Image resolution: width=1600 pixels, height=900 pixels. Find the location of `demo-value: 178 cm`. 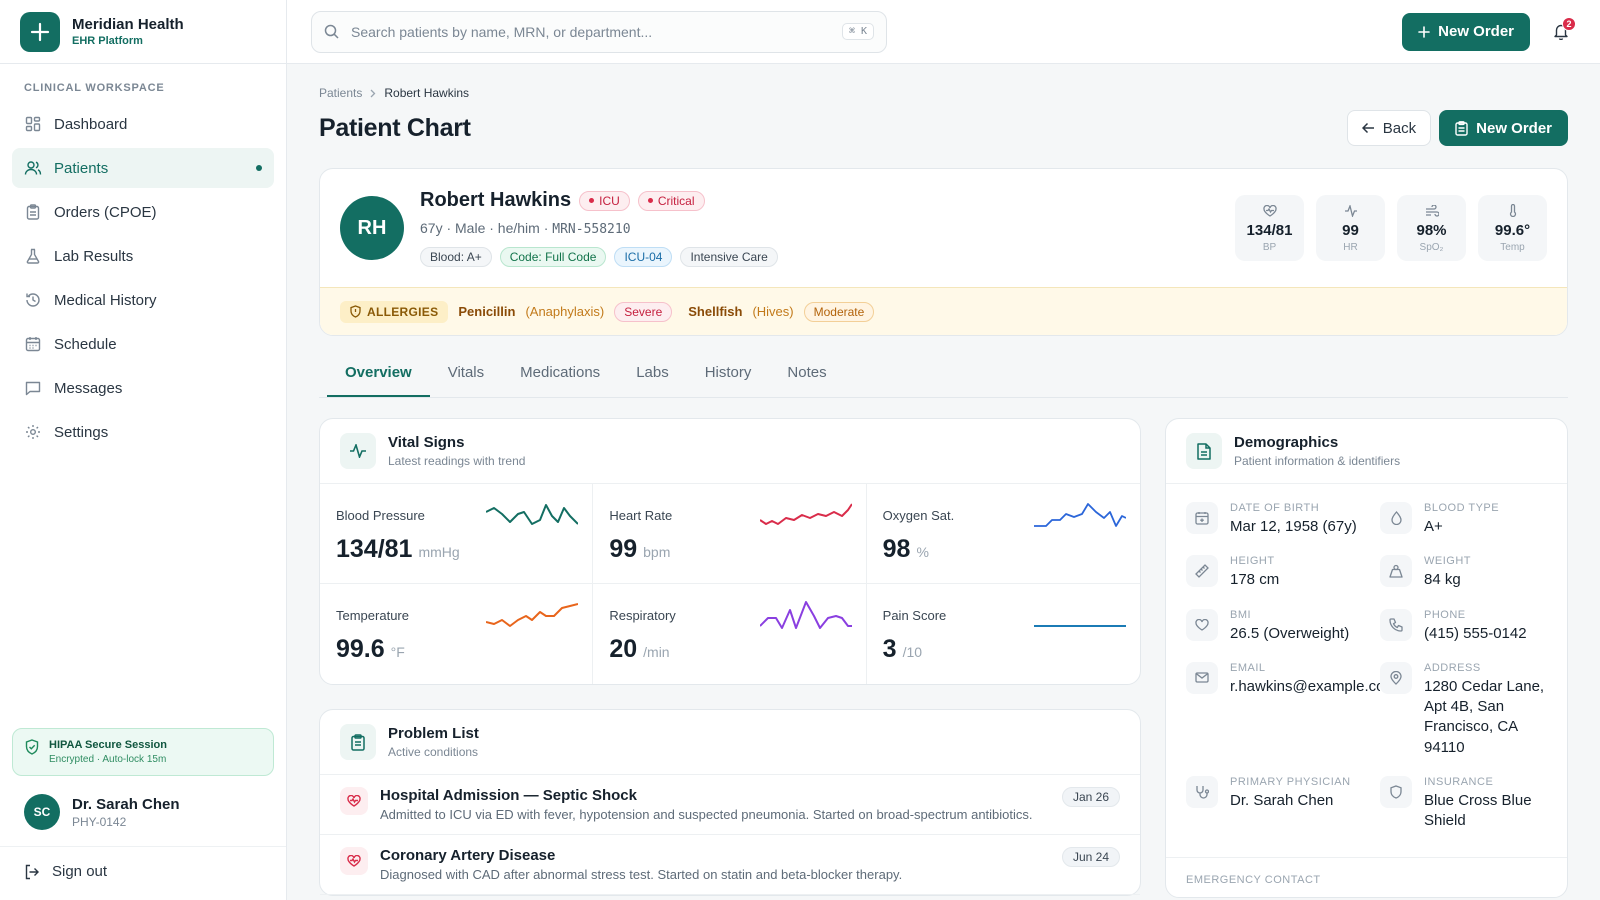

demo-value: 178 cm is located at coordinates (1255, 580).